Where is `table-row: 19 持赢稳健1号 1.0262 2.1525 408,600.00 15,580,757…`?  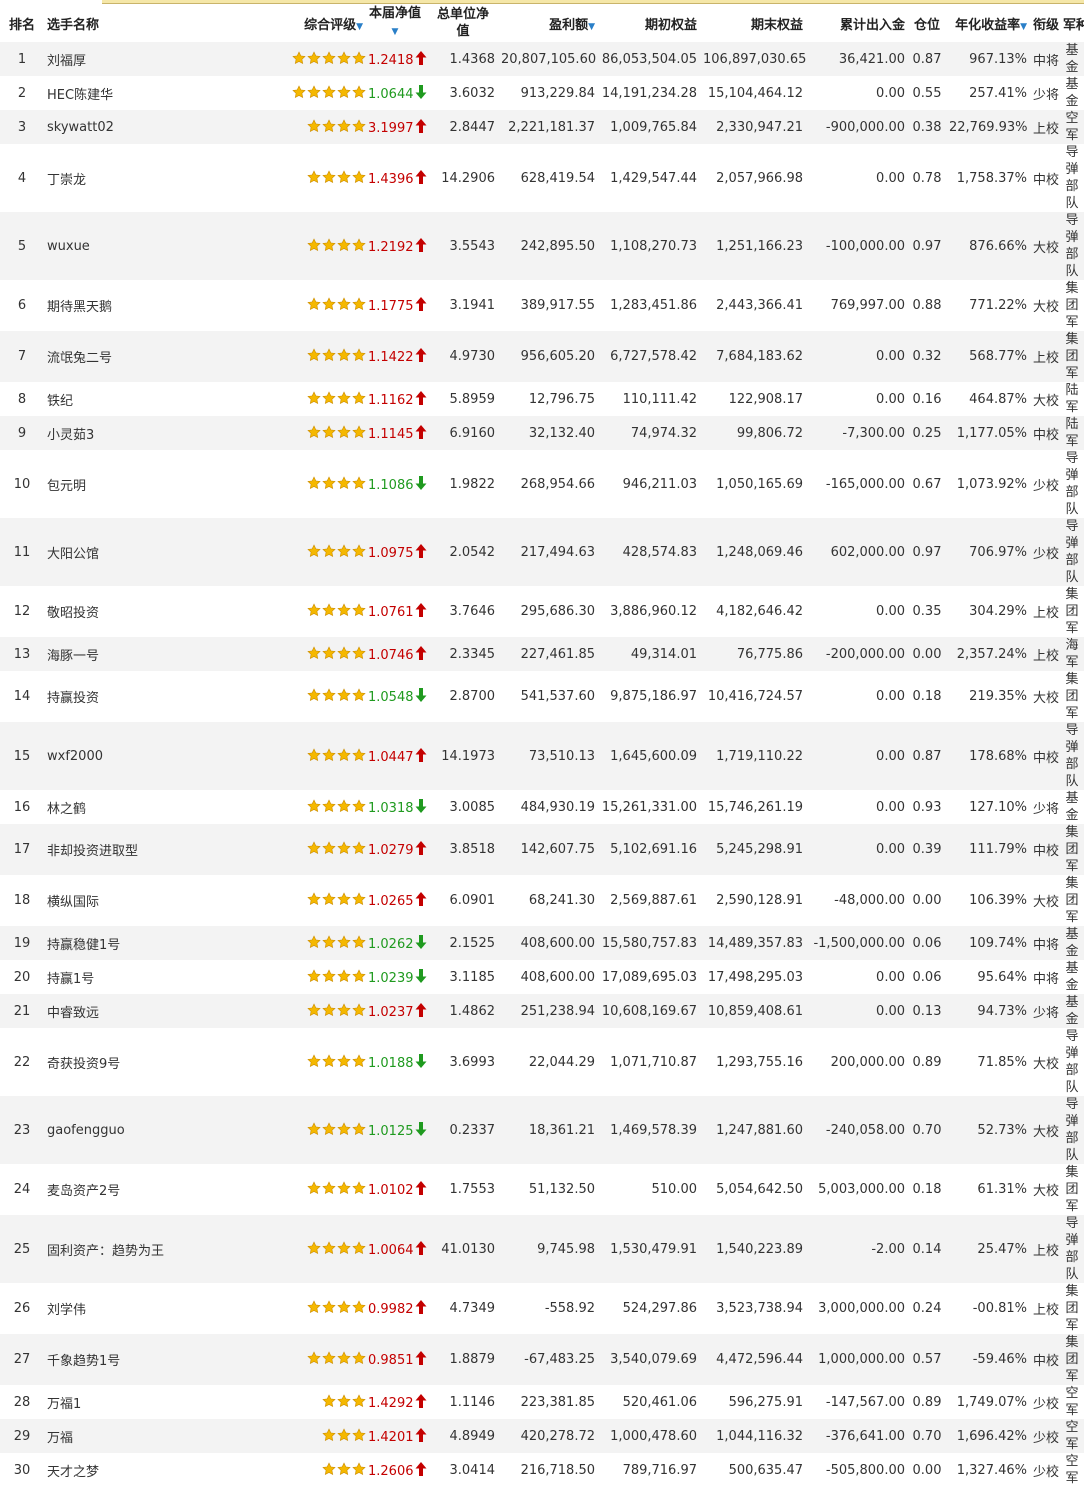 table-row: 19 持赢稳健1号 1.0262 2.1525 408,600.00 15,580,757… is located at coordinates (542, 943).